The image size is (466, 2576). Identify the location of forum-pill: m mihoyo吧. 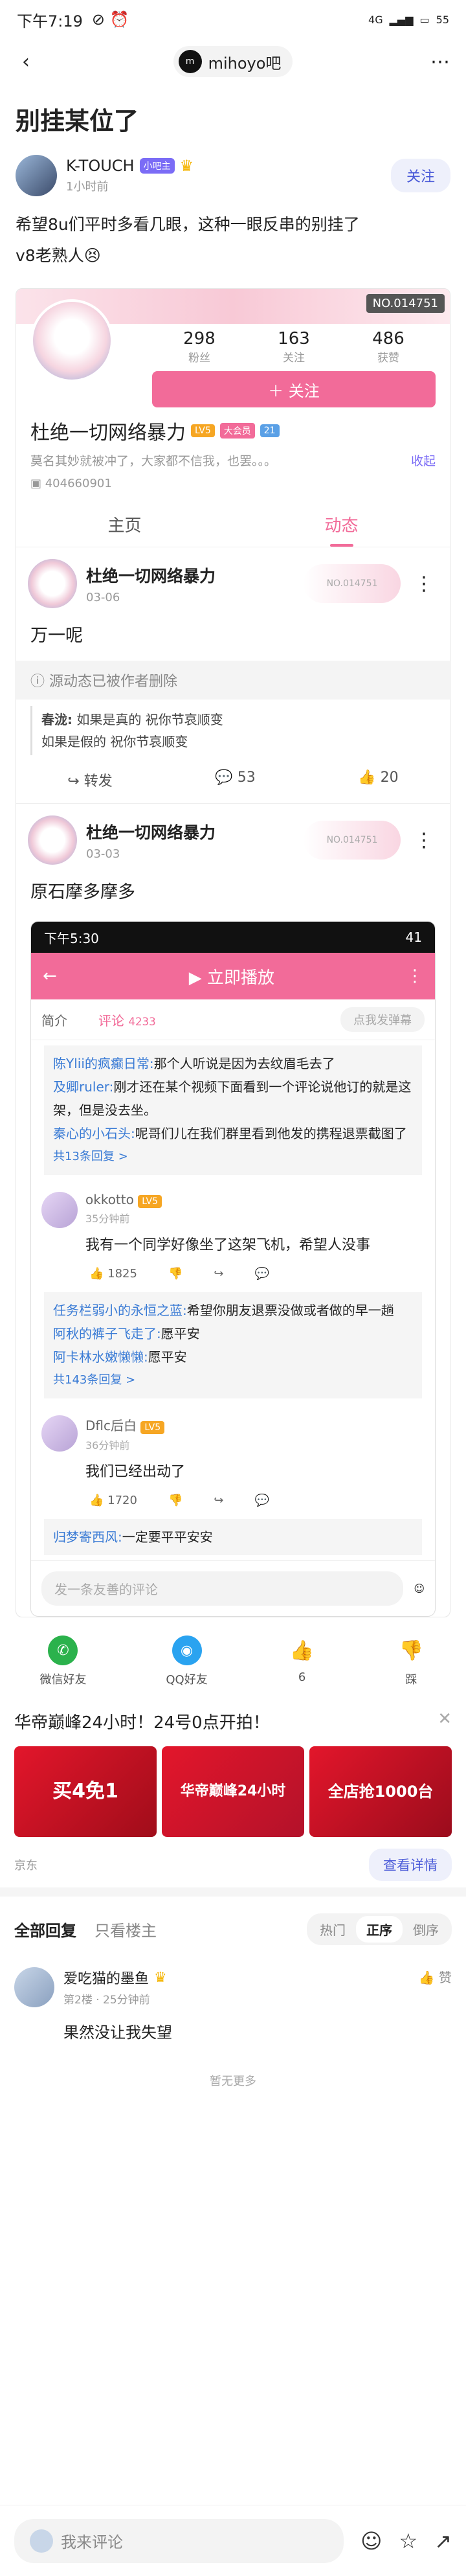
(233, 62).